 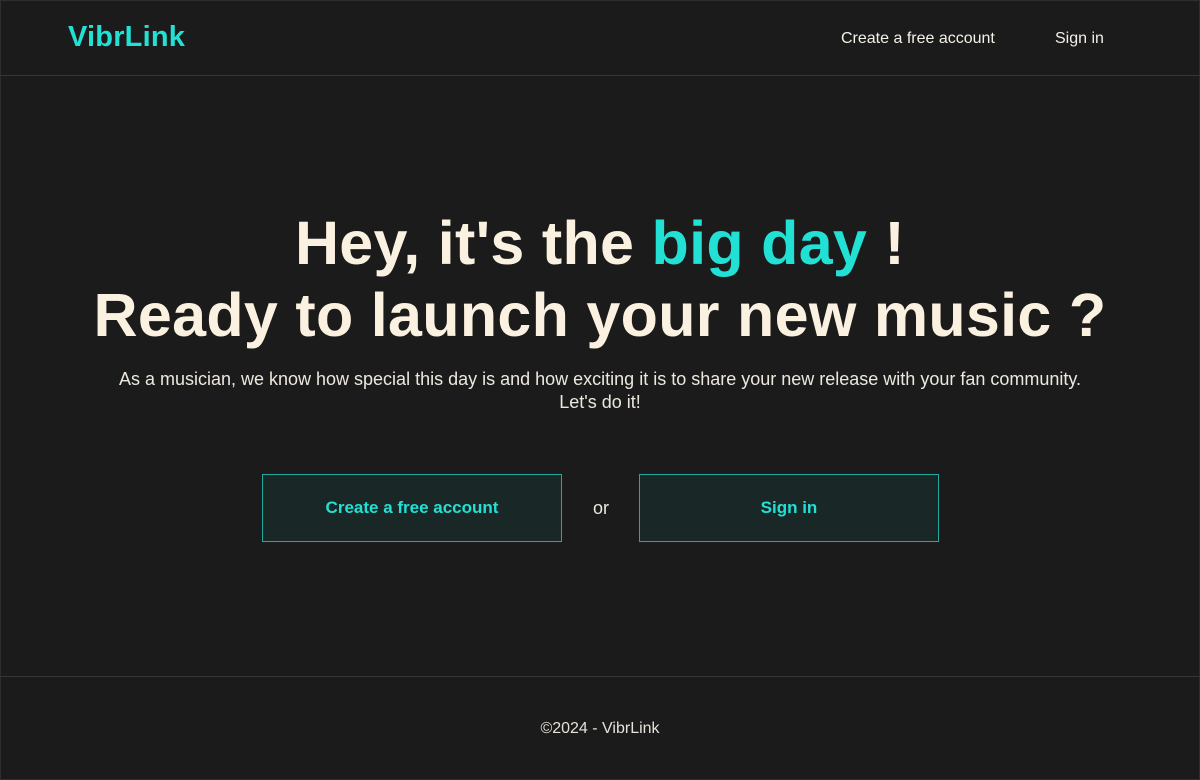 I want to click on headline-line-1: Hey, it's the big day !, so click(x=600, y=243).